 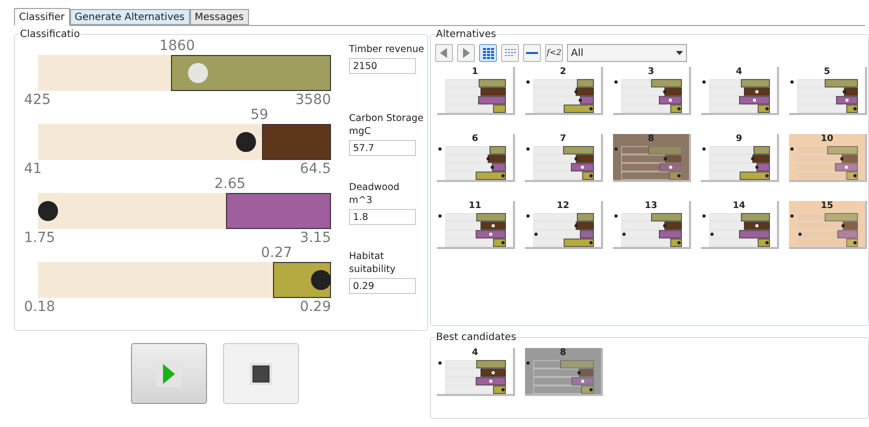 I want to click on filter-dropdown: All, so click(x=627, y=53).